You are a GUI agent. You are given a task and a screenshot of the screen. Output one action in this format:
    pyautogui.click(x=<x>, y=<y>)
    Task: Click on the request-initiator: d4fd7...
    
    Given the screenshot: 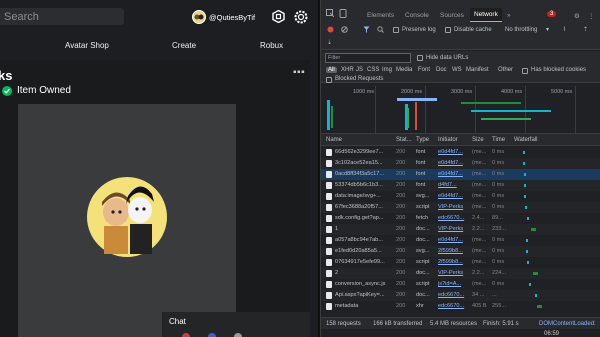 What is the action you would take?
    pyautogui.click(x=454, y=185)
    